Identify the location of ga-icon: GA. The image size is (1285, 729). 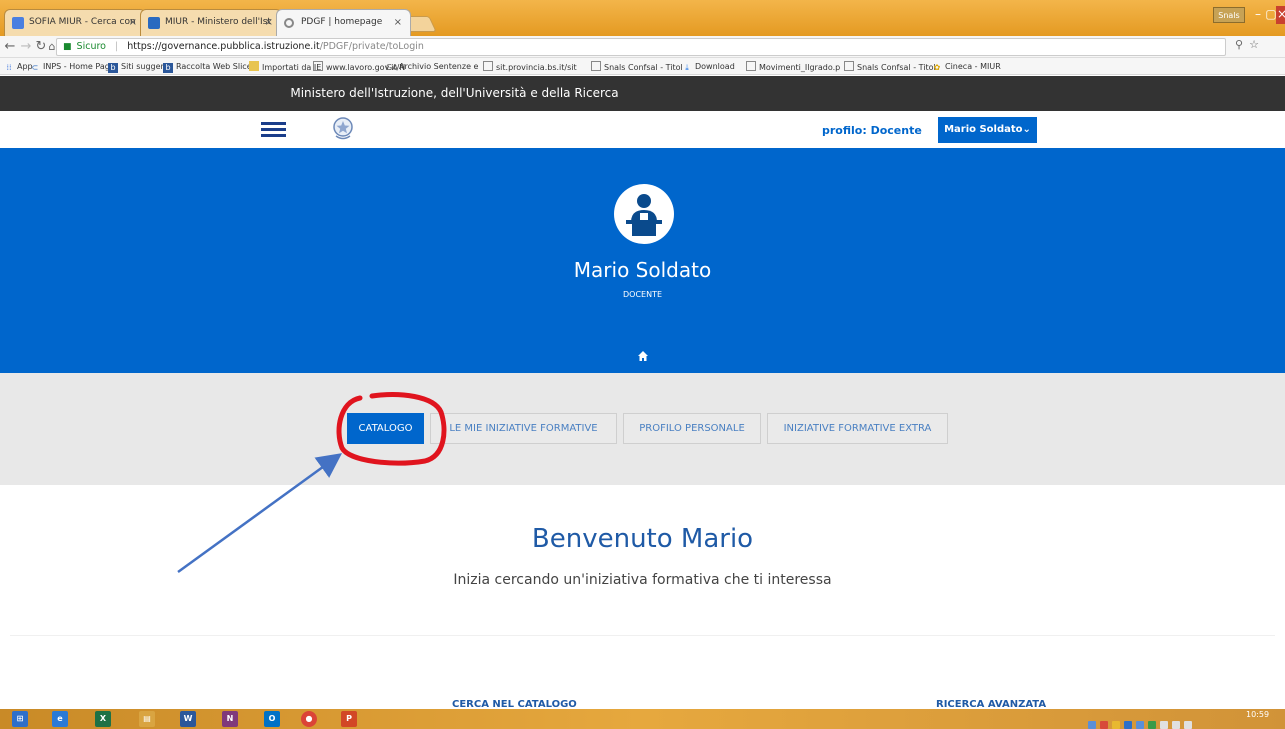
(392, 67).